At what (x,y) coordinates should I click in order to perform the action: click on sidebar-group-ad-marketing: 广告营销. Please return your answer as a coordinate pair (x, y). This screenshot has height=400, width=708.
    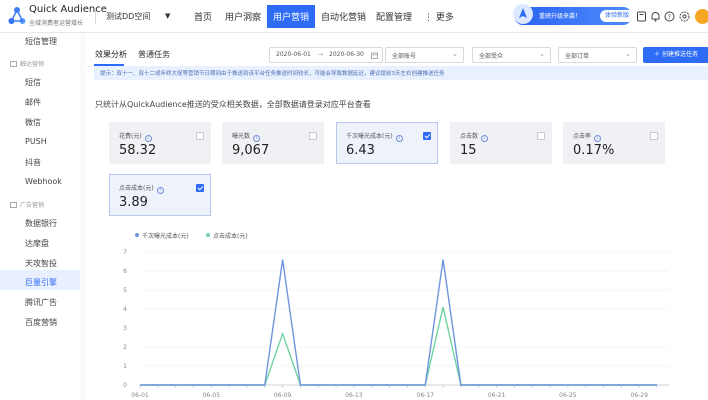
    Looking at the image, I should click on (27, 204).